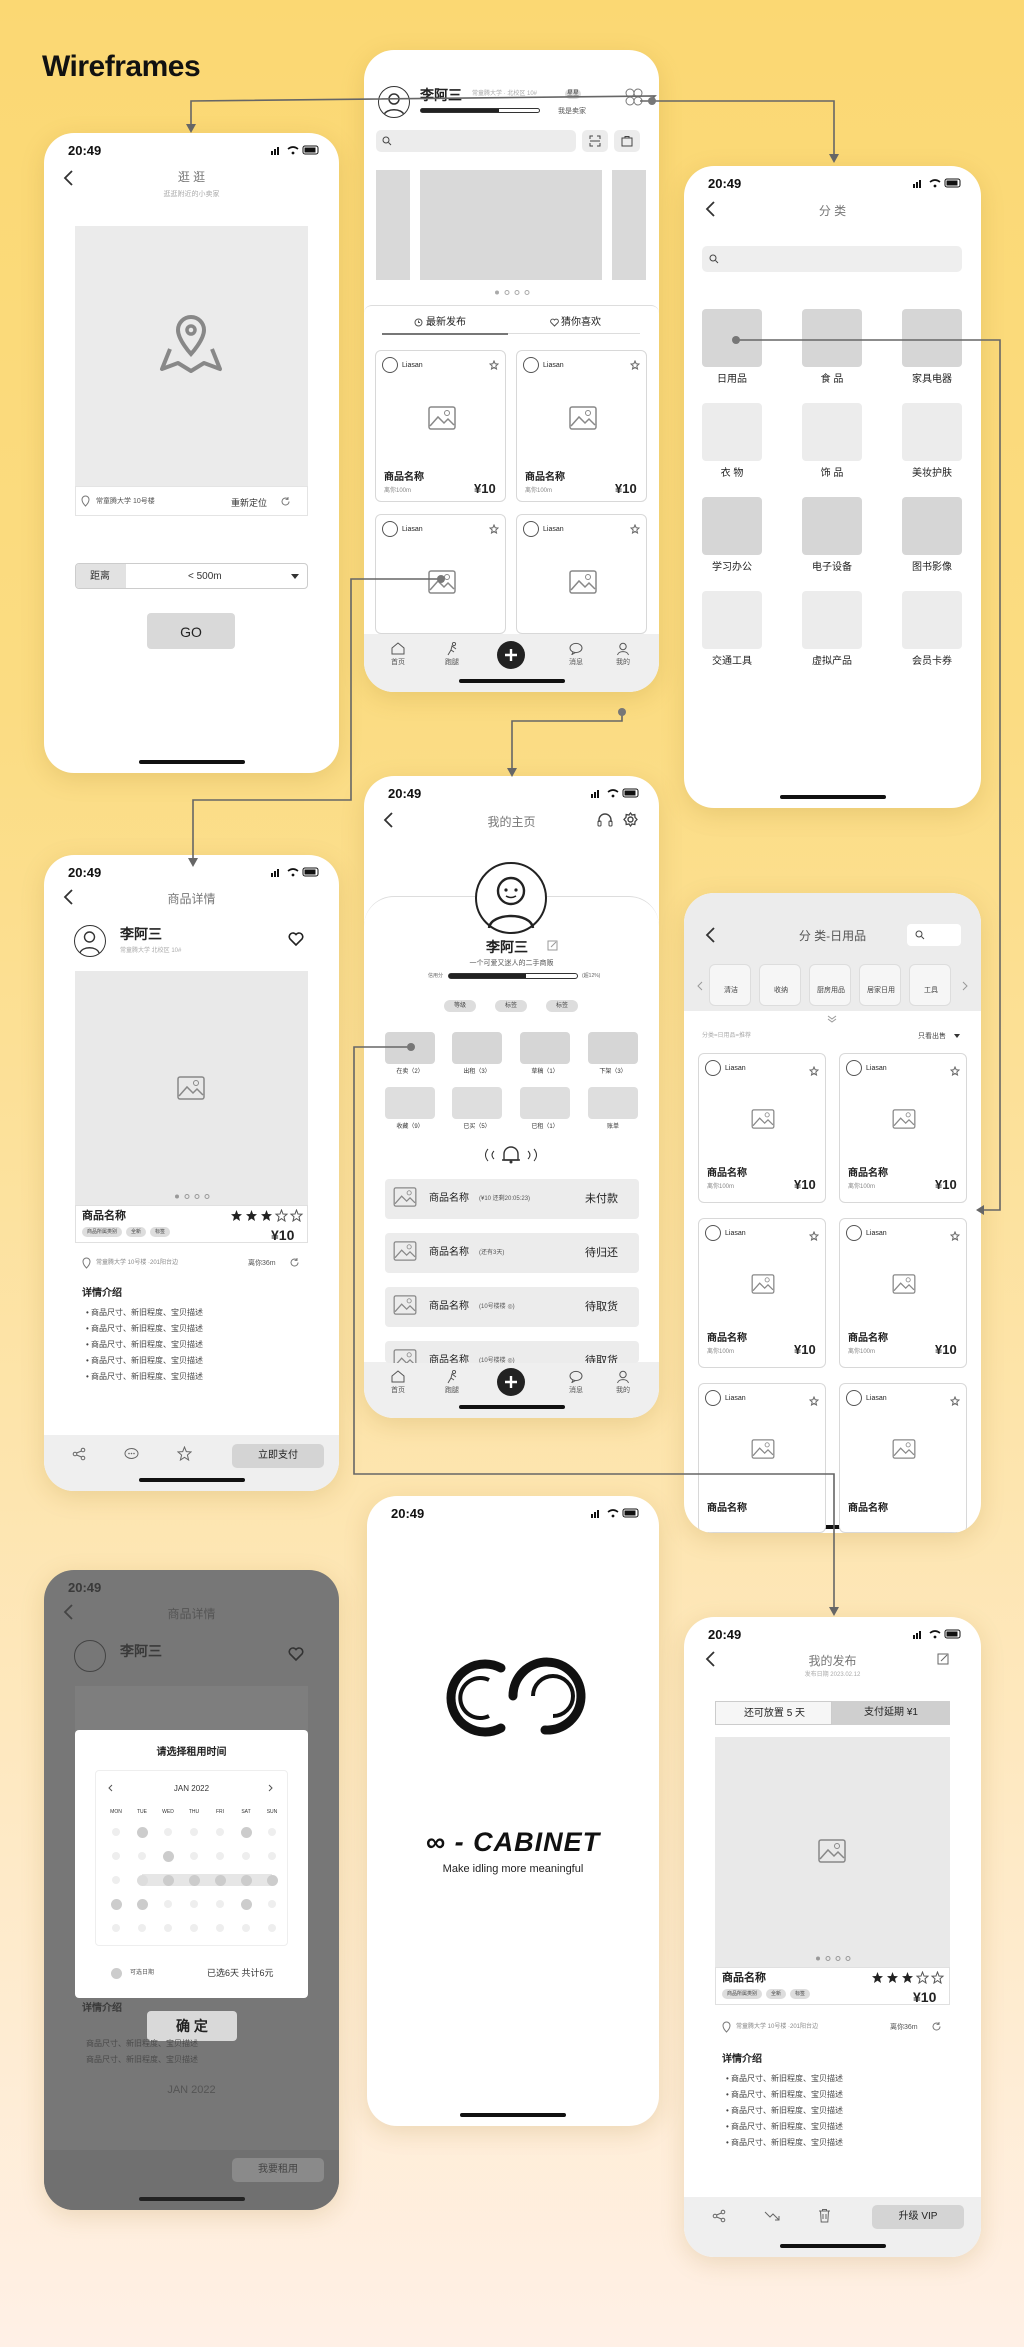 This screenshot has height=2347, width=1024. I want to click on bell-icon, so click(511, 1155).